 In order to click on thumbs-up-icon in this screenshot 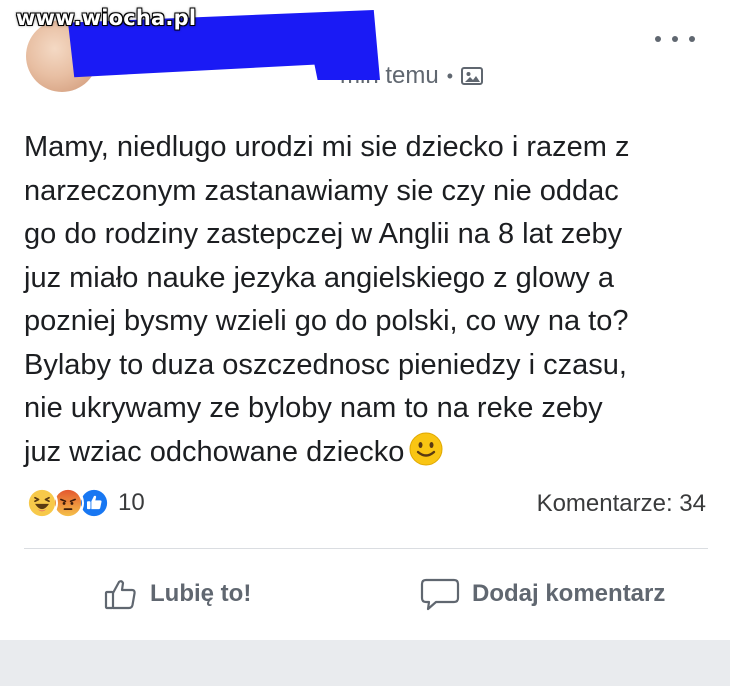, I will do `click(120, 595)`.